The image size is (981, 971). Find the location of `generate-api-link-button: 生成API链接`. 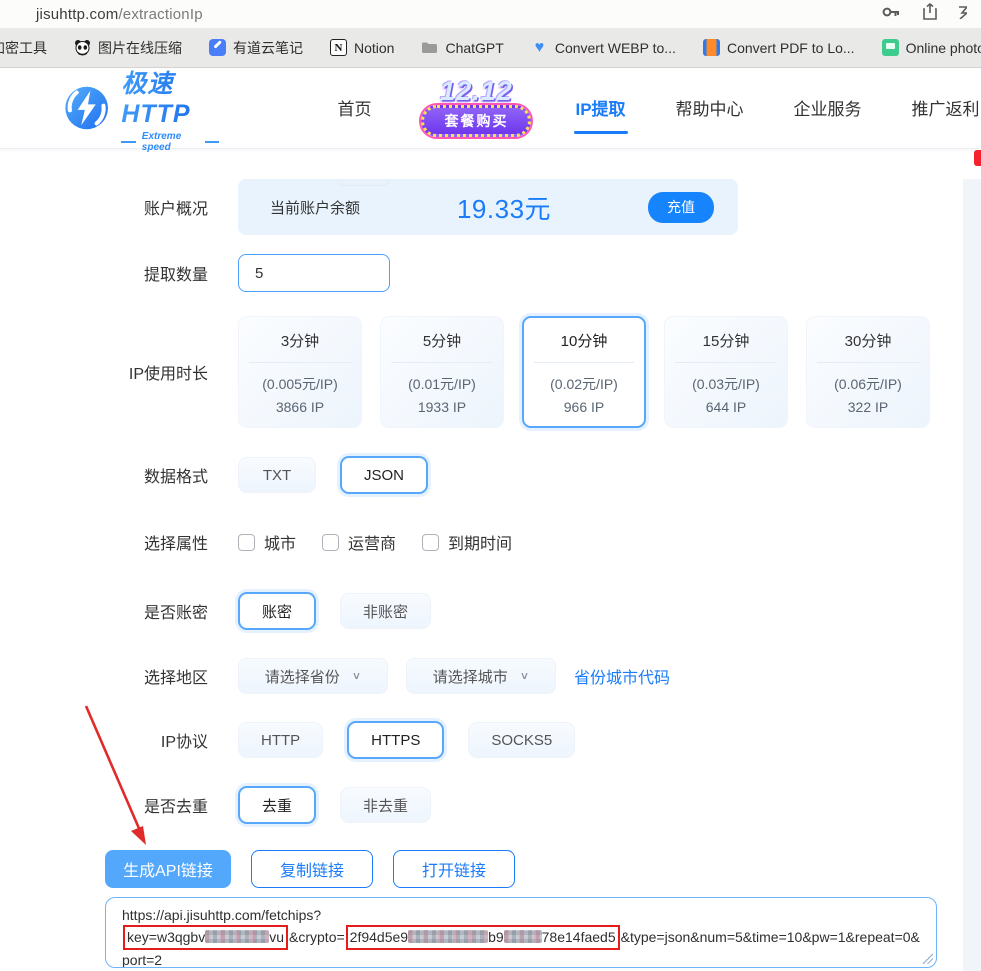

generate-api-link-button: 生成API链接 is located at coordinates (168, 869).